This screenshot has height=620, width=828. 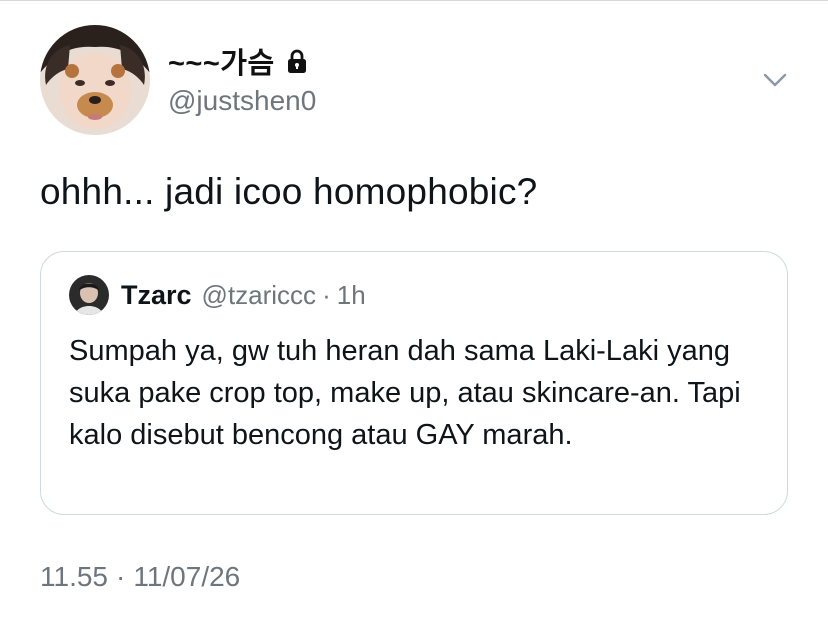 I want to click on author-display-name: ~~~가슴, so click(x=221, y=61).